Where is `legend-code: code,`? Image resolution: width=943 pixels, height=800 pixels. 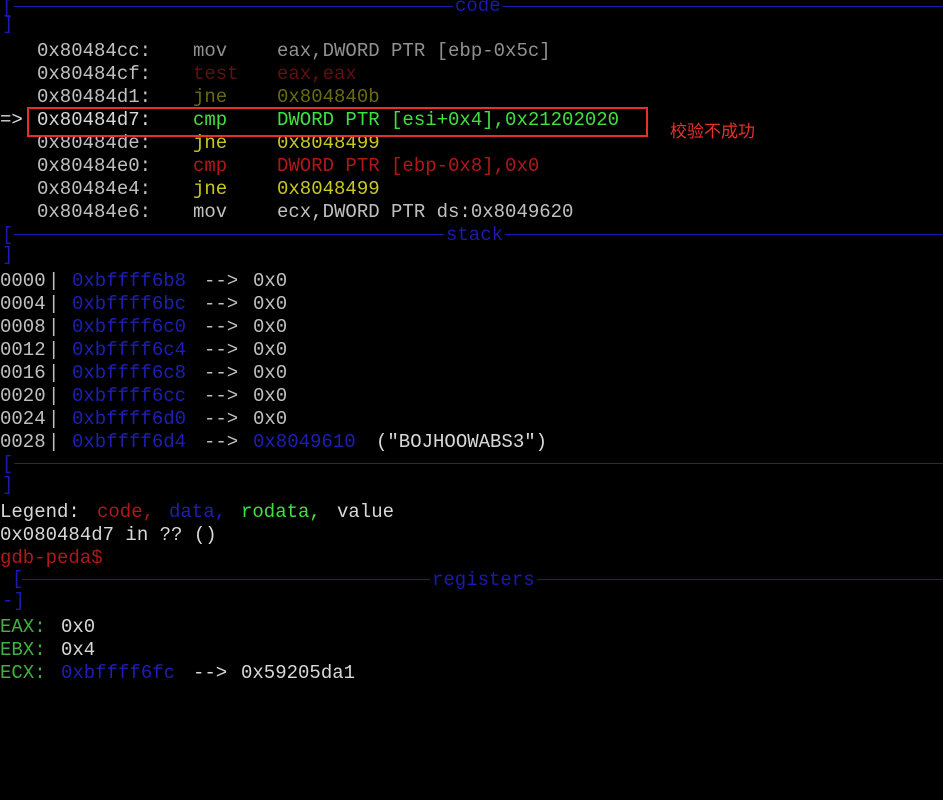 legend-code: code, is located at coordinates (126, 512).